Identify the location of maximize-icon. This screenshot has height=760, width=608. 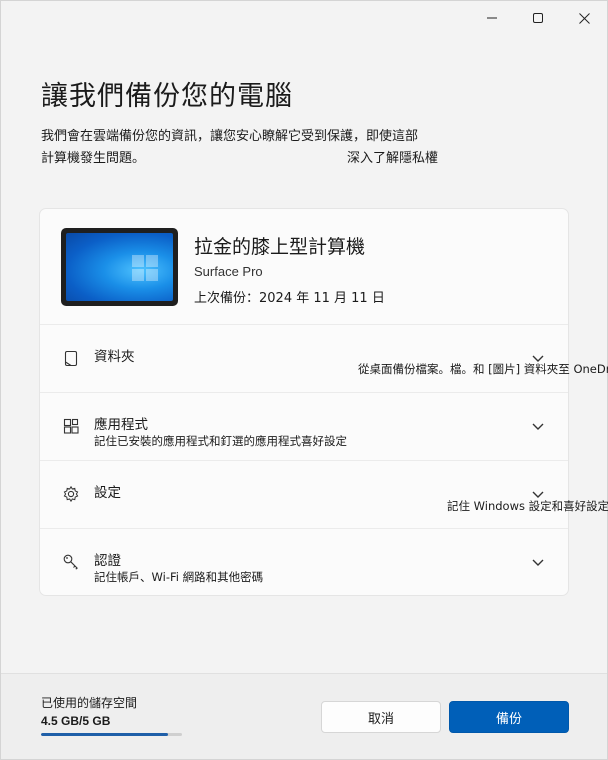
(538, 18).